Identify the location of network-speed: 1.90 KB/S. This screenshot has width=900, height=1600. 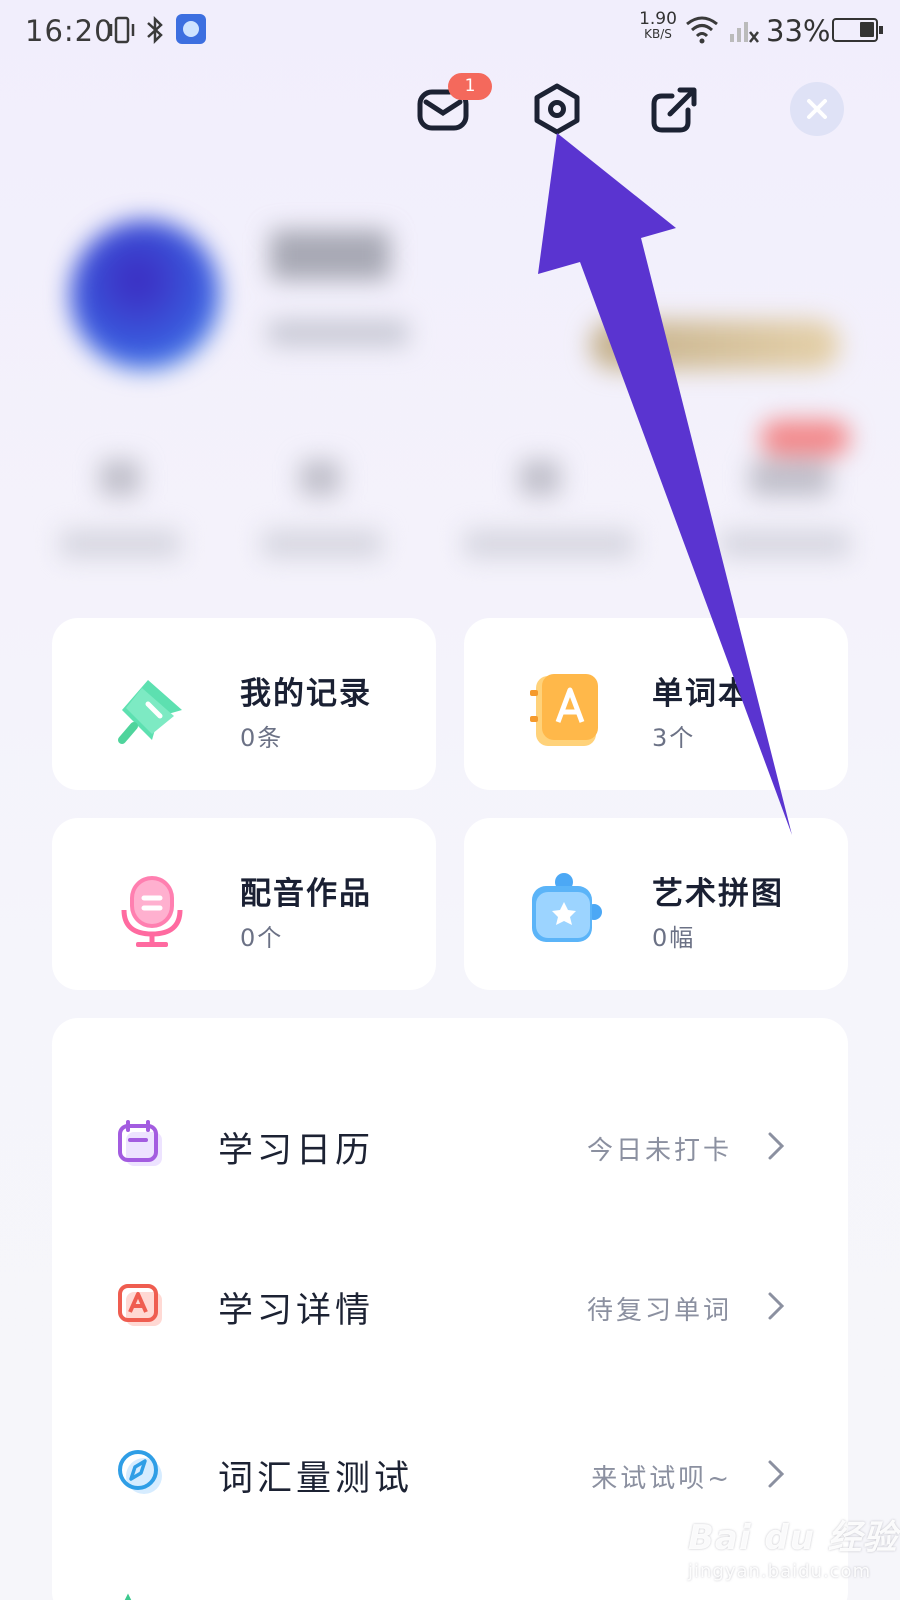
(658, 25).